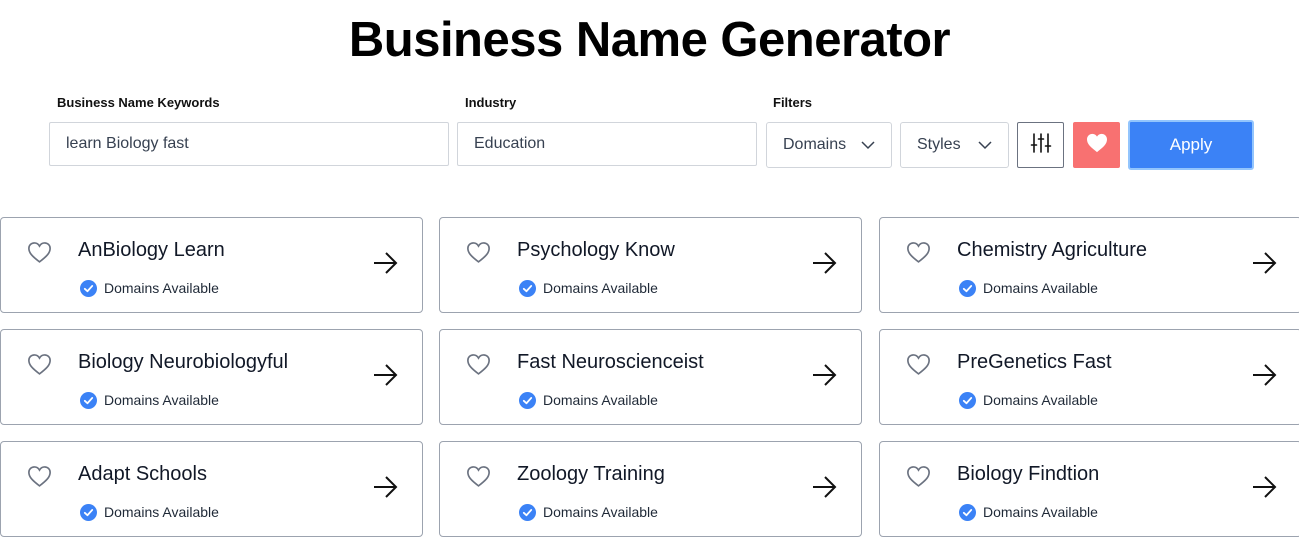 The height and width of the screenshot is (547, 1299). What do you see at coordinates (596, 250) in the screenshot?
I see `business-name: Psychology Know` at bounding box center [596, 250].